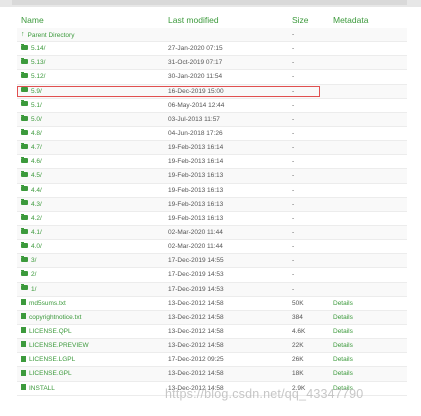 Image resolution: width=421 pixels, height=416 pixels. Describe the element at coordinates (34, 289) in the screenshot. I see `entry-name: 1/` at that location.